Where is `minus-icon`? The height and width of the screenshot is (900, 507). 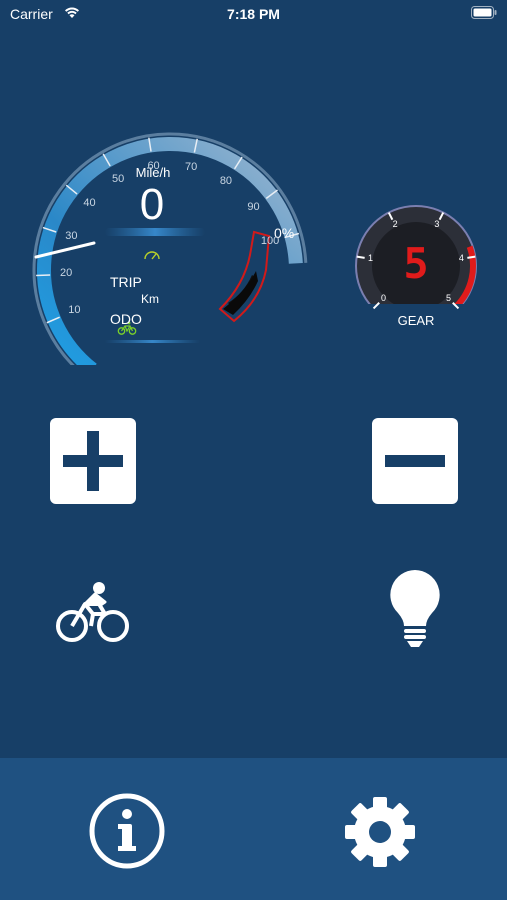
minus-icon is located at coordinates (415, 461).